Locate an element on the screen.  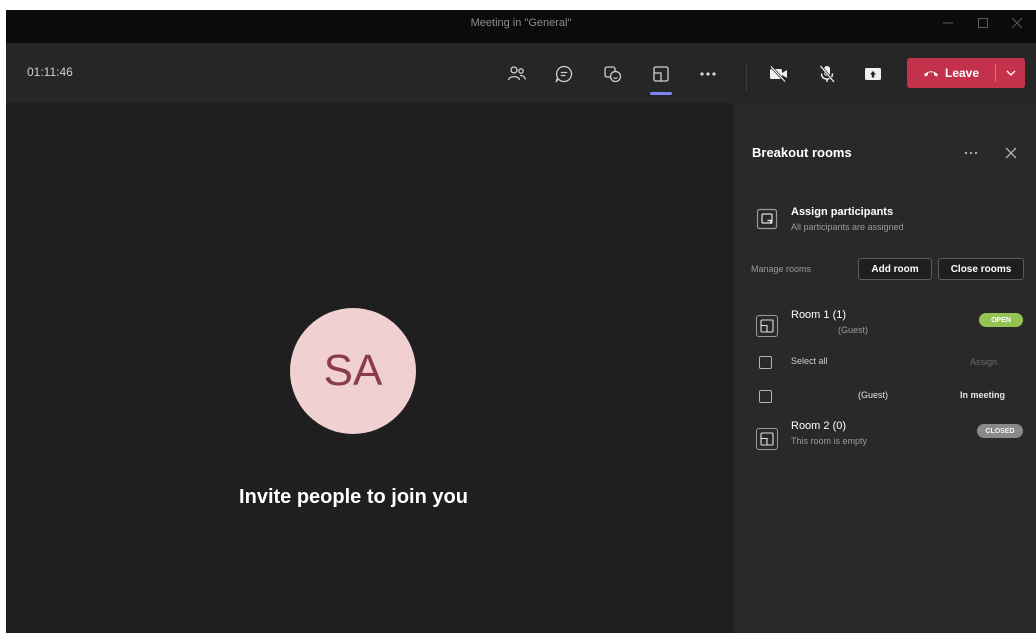
minimize-button is located at coordinates (948, 23).